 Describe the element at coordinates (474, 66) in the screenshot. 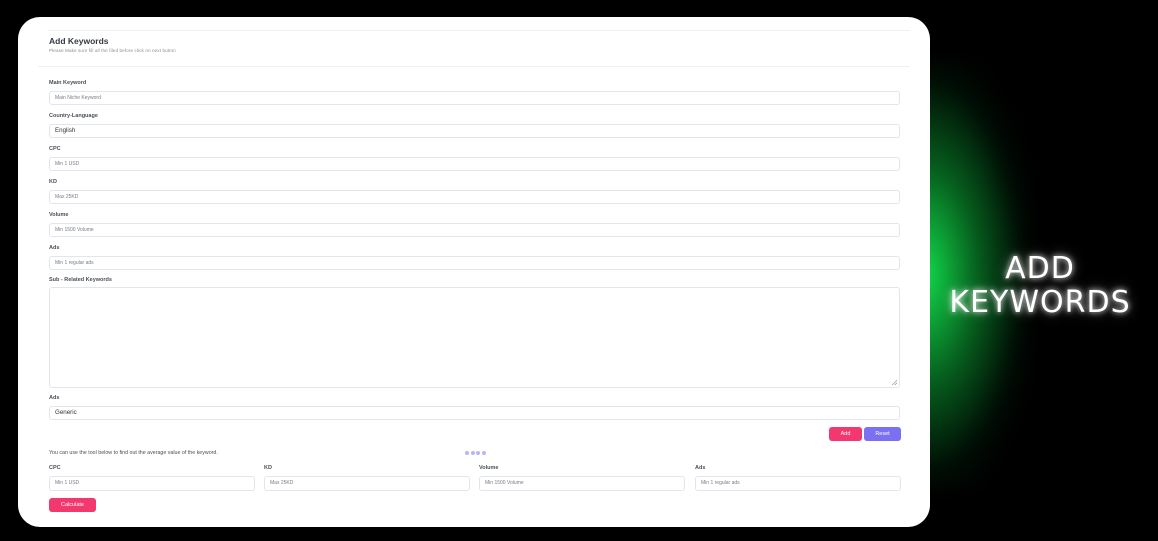

I see `header-divider` at that location.